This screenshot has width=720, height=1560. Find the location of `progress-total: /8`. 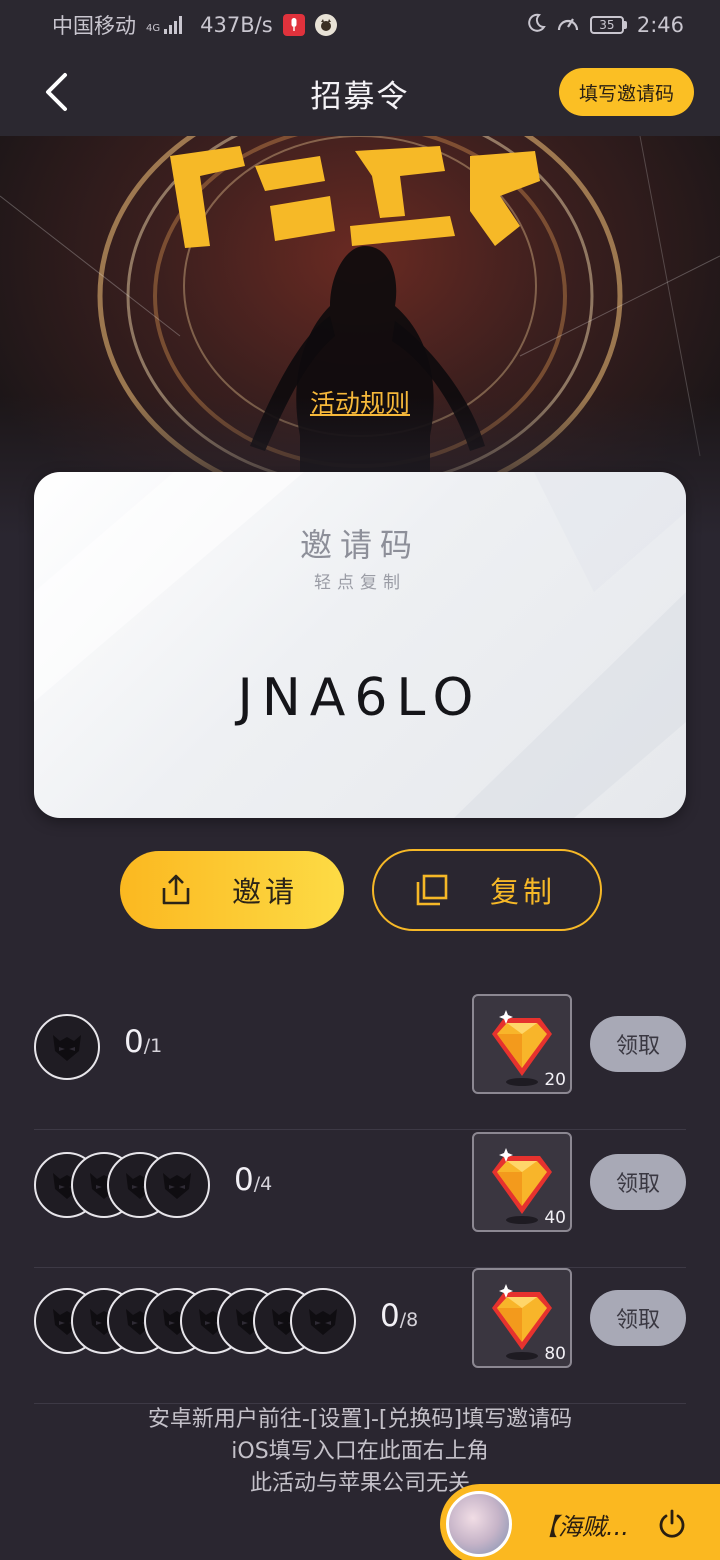

progress-total: /8 is located at coordinates (409, 1320).